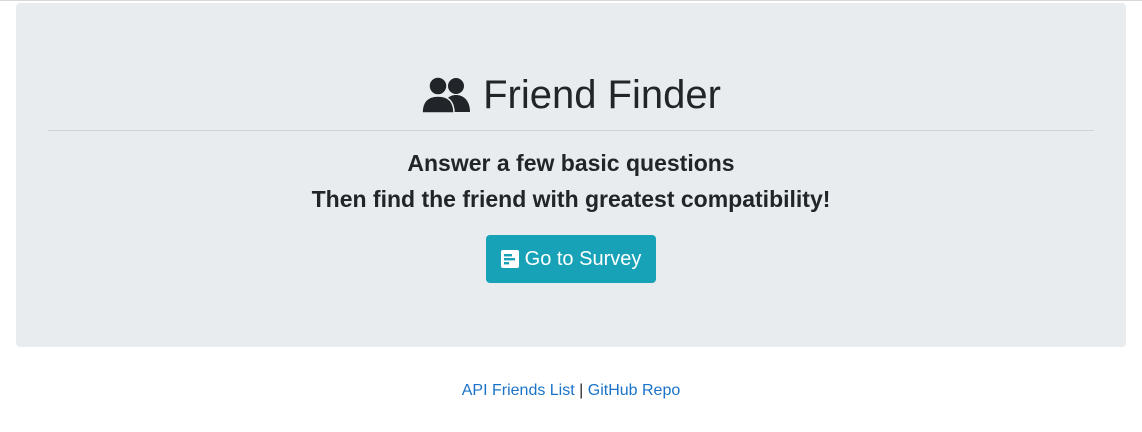 Image resolution: width=1142 pixels, height=432 pixels. Describe the element at coordinates (571, 0) in the screenshot. I see `top-border` at that location.